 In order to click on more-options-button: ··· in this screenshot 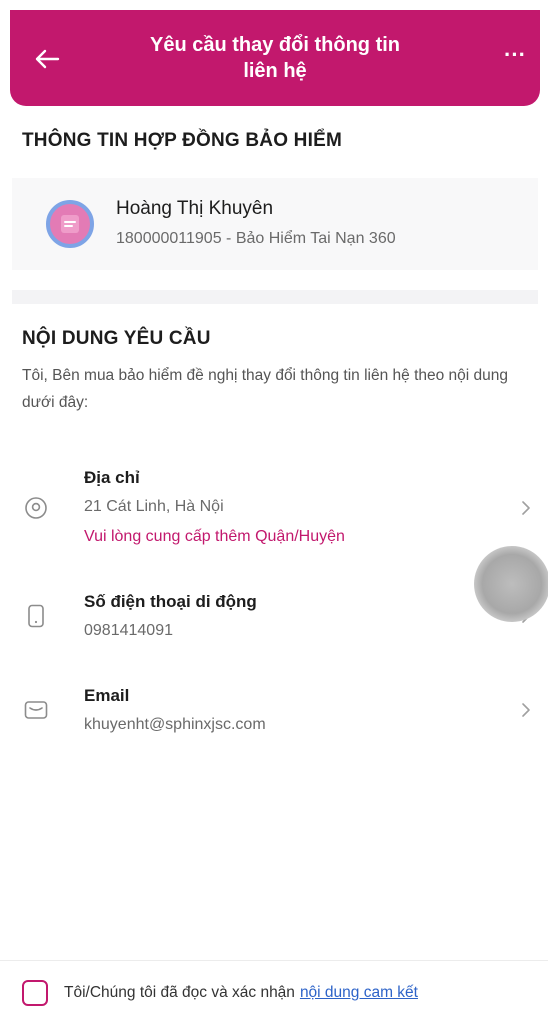, I will do `click(515, 59)`.